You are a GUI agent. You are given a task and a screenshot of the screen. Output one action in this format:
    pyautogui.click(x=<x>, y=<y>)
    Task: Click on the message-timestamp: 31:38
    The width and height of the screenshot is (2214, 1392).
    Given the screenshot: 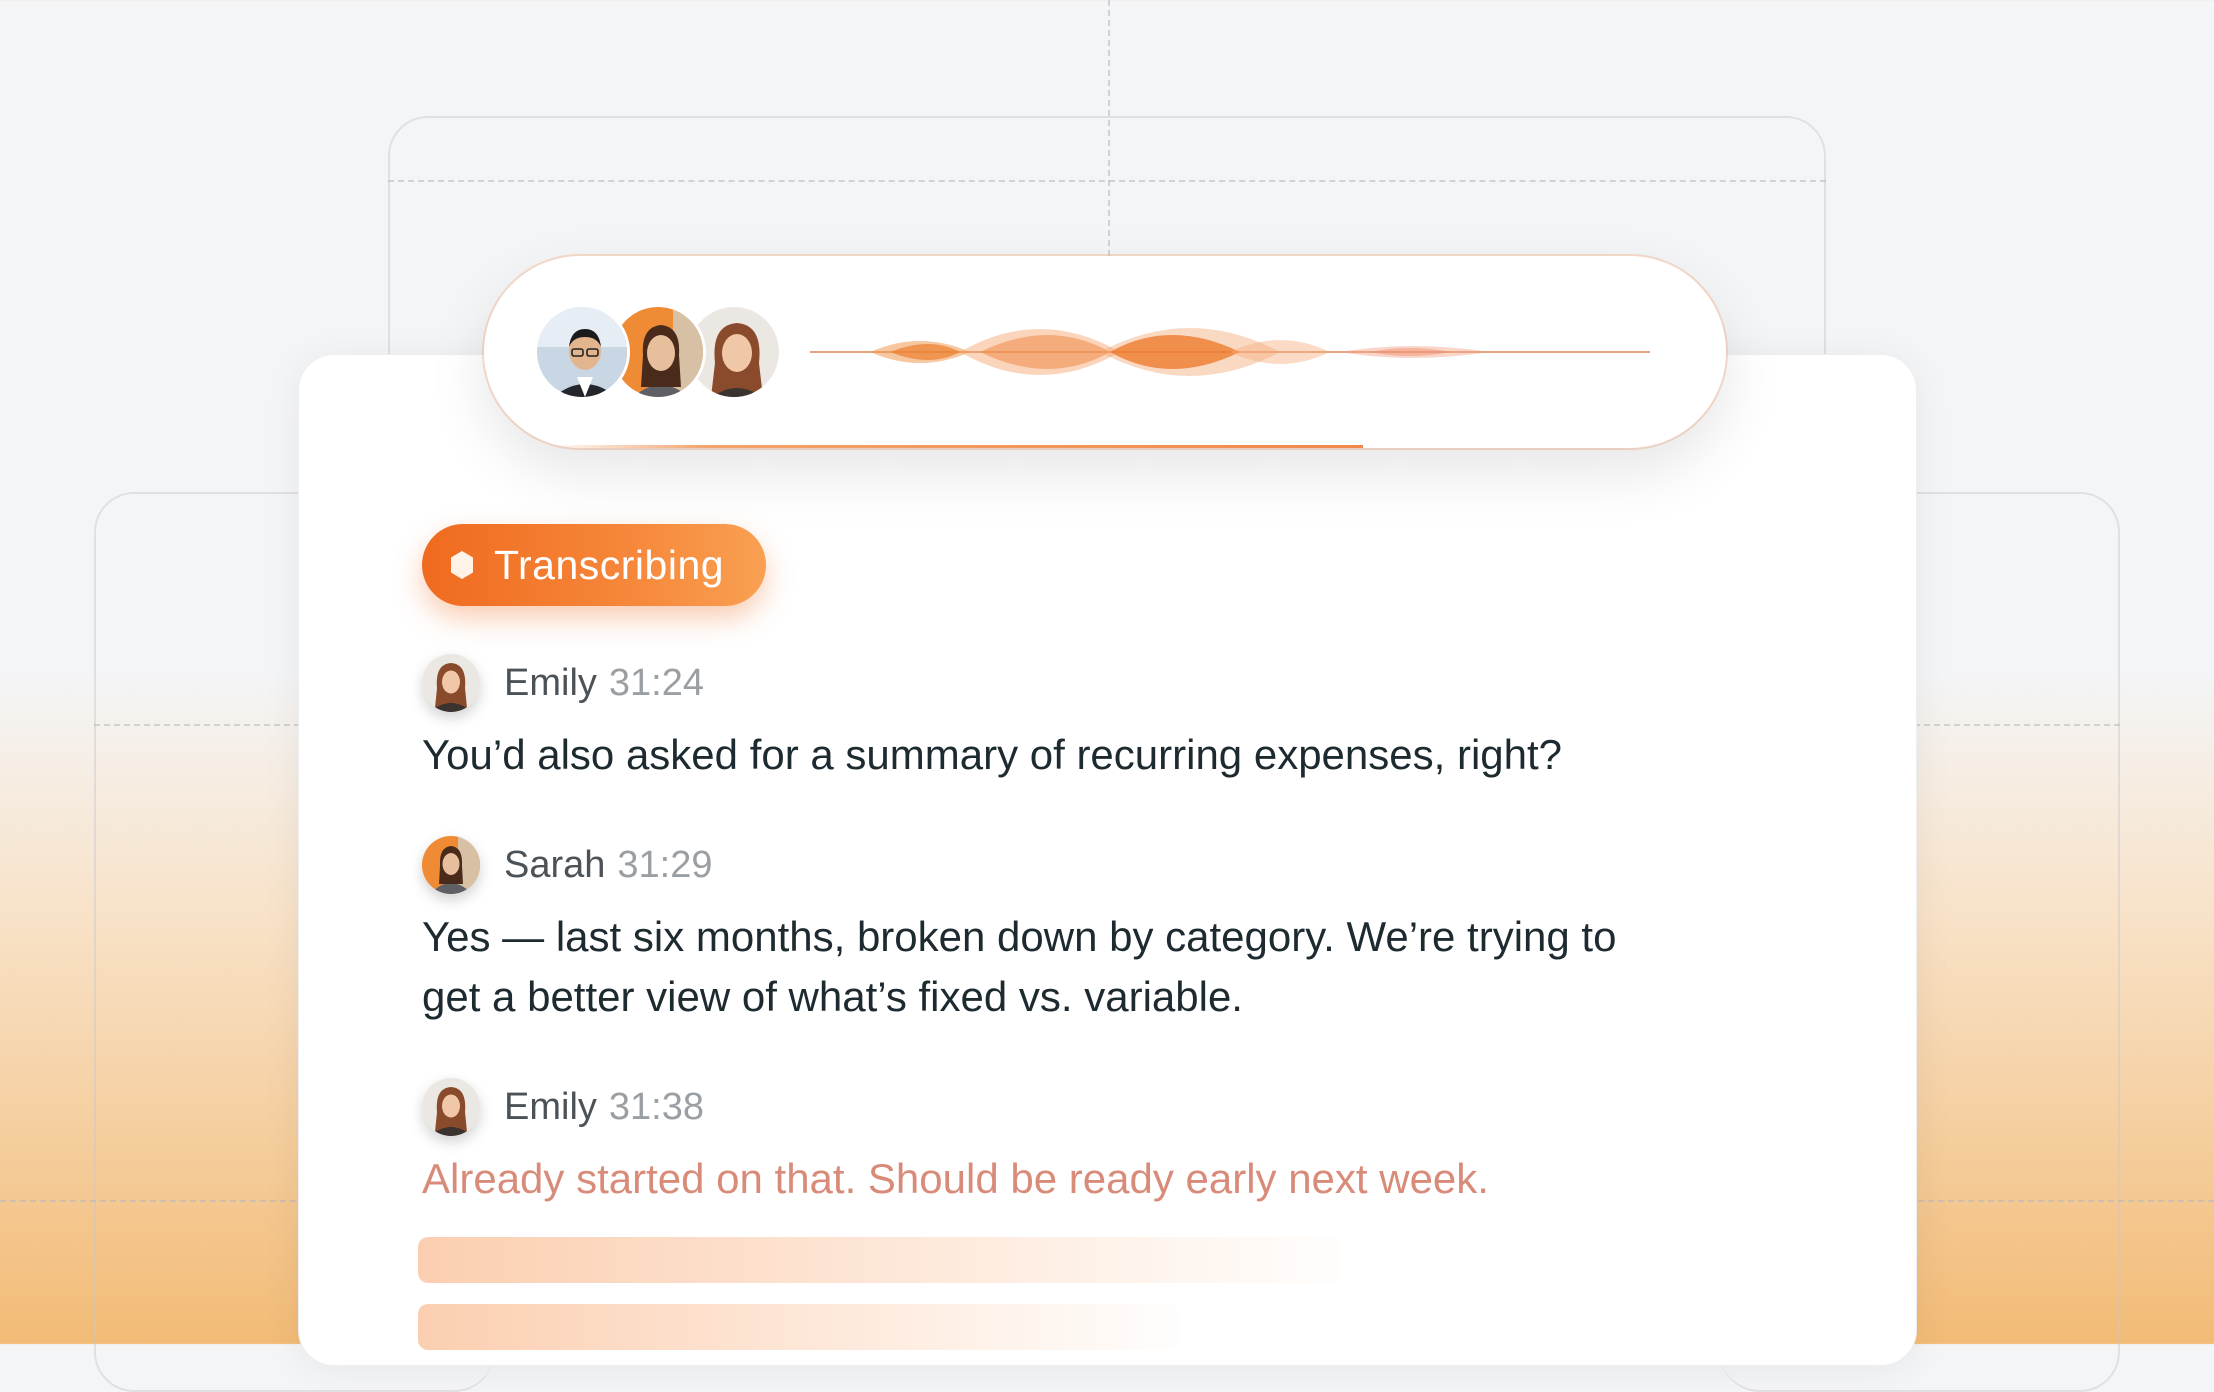 What is the action you would take?
    pyautogui.click(x=656, y=1106)
    